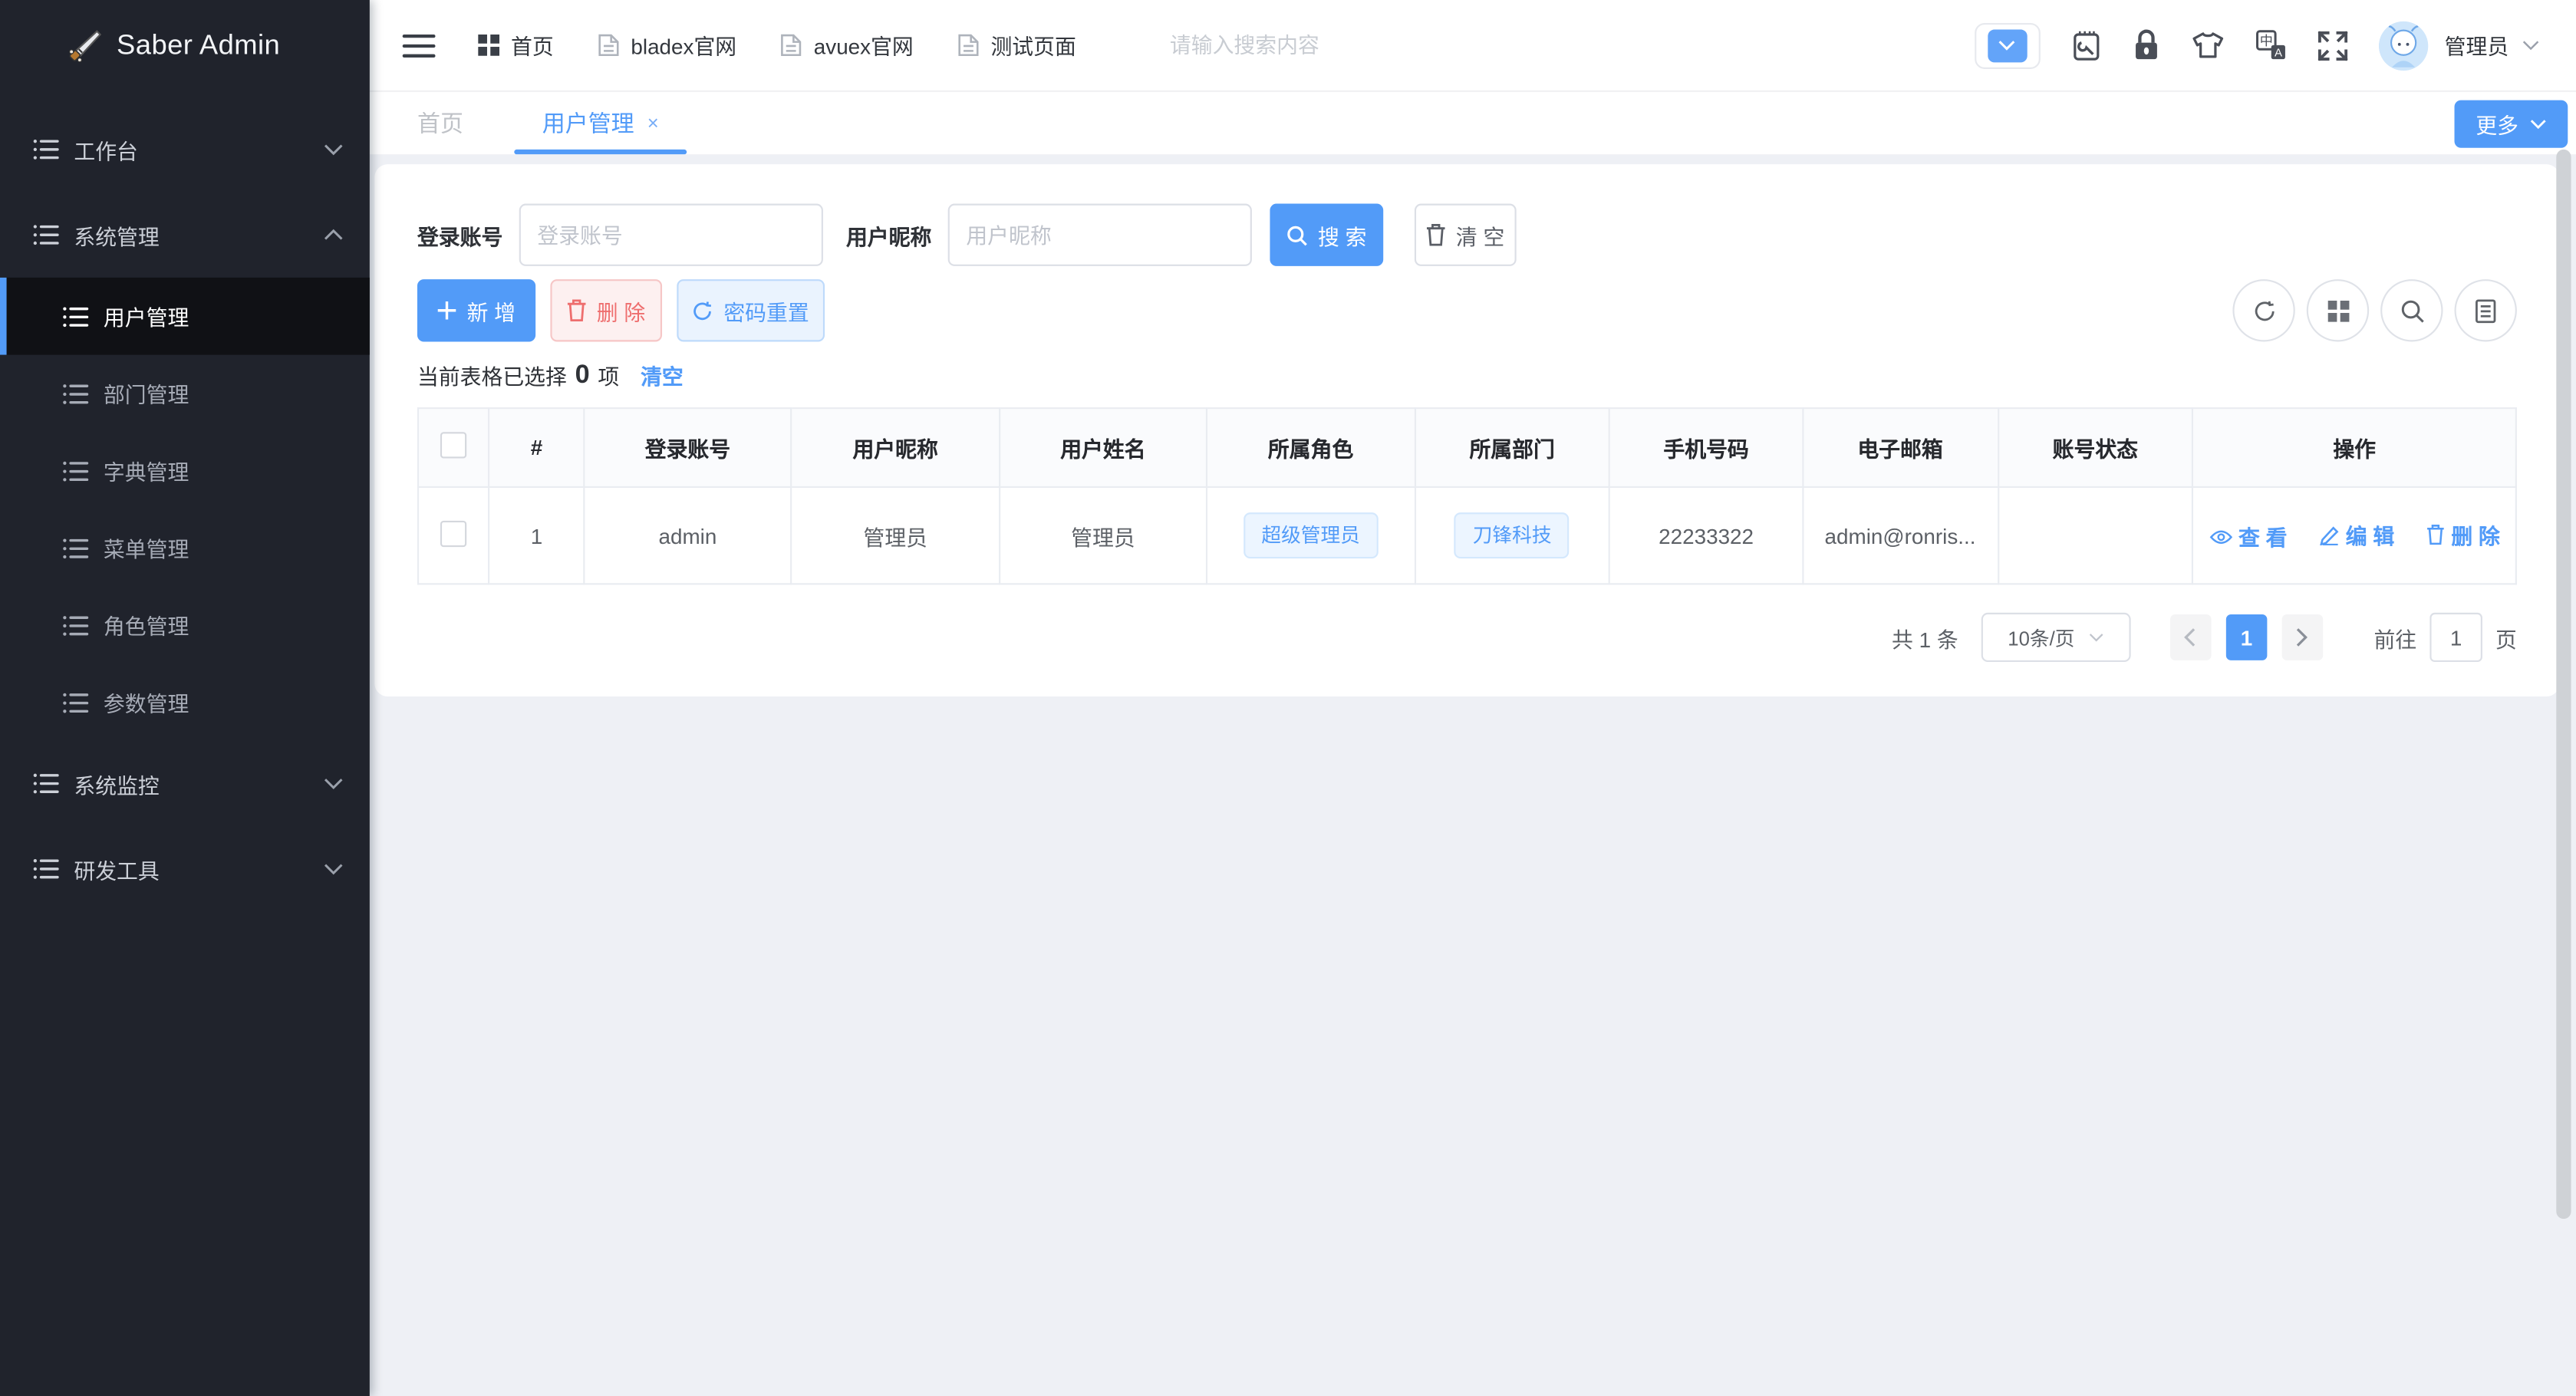  I want to click on global-search-input, so click(1293, 45).